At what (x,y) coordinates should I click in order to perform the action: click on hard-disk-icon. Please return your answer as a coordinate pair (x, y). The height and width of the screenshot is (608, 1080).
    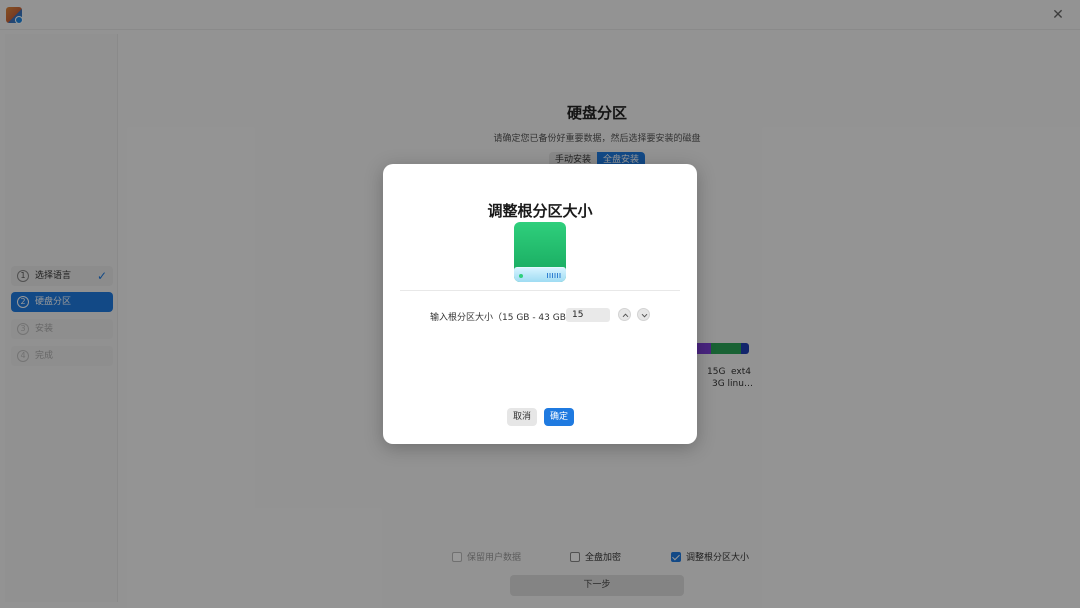
    Looking at the image, I should click on (540, 253).